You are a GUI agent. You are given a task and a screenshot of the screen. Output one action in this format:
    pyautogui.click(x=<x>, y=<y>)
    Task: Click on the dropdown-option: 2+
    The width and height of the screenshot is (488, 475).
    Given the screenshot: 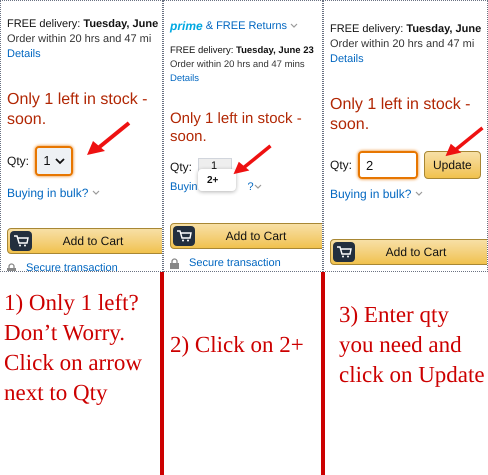 What is the action you would take?
    pyautogui.click(x=217, y=180)
    